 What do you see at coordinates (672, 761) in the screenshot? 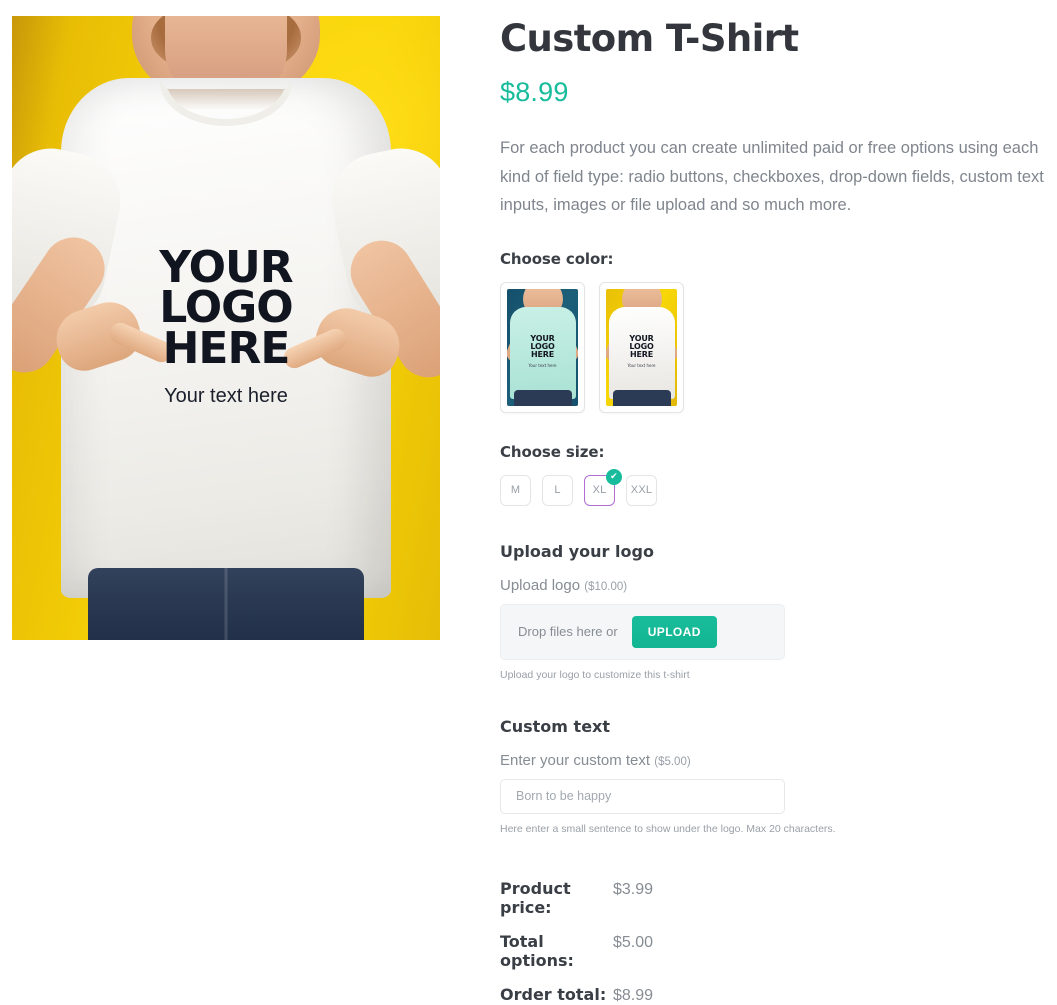
I see `custom-text-option-price: ($5.00)` at bounding box center [672, 761].